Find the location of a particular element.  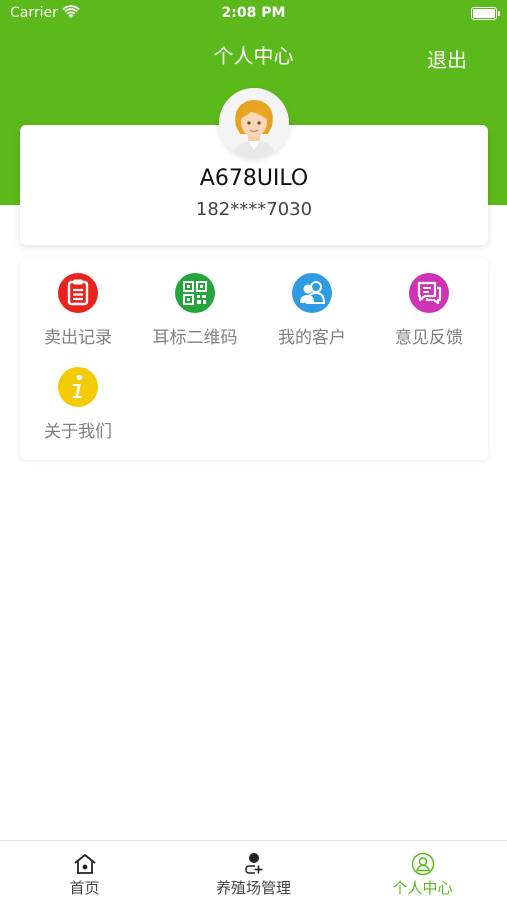

menu-item-my-customers: 我的客户 is located at coordinates (312, 310).